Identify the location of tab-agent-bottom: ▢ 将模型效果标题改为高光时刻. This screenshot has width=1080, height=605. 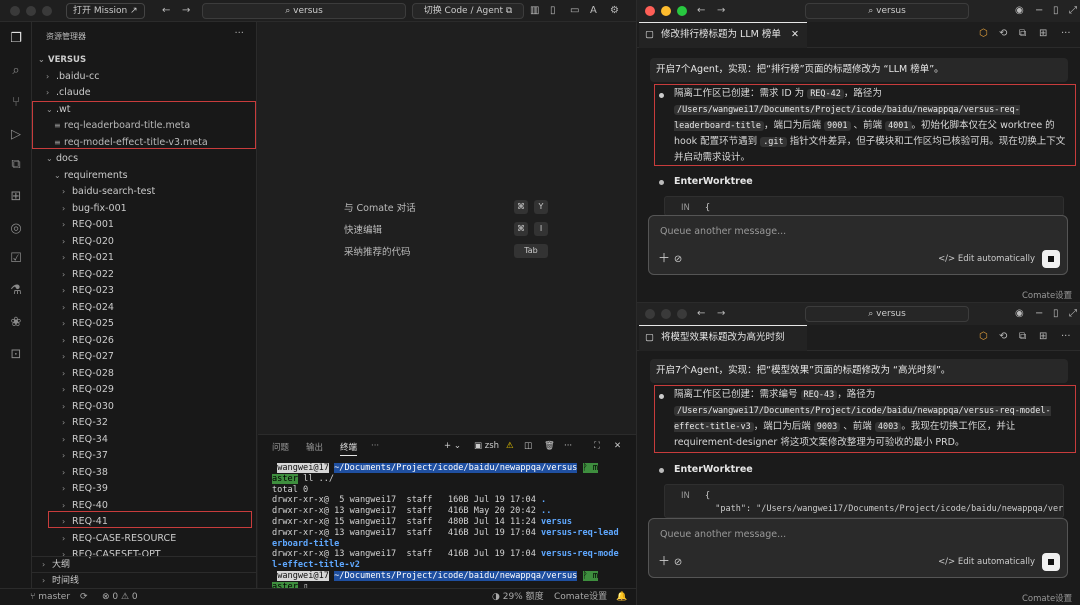
(723, 338).